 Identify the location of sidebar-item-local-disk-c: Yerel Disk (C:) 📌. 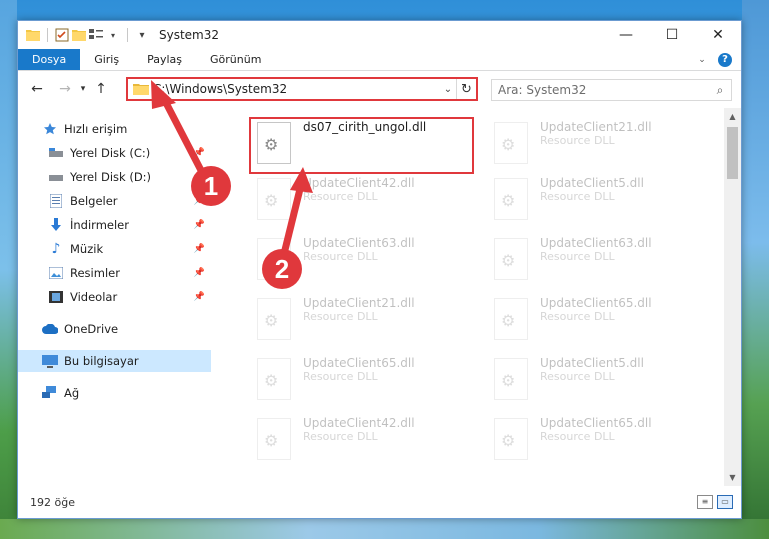
(114, 153).